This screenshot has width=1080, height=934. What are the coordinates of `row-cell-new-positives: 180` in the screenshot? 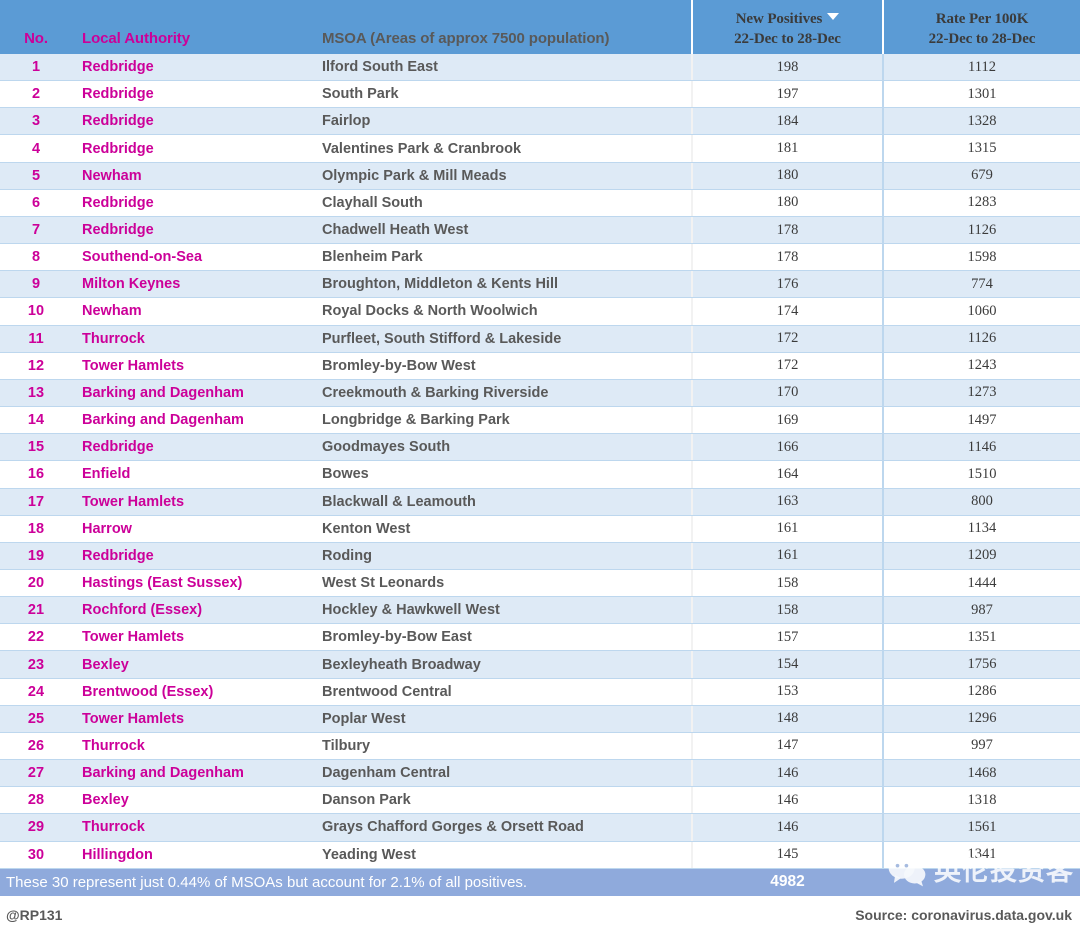 It's located at (787, 175).